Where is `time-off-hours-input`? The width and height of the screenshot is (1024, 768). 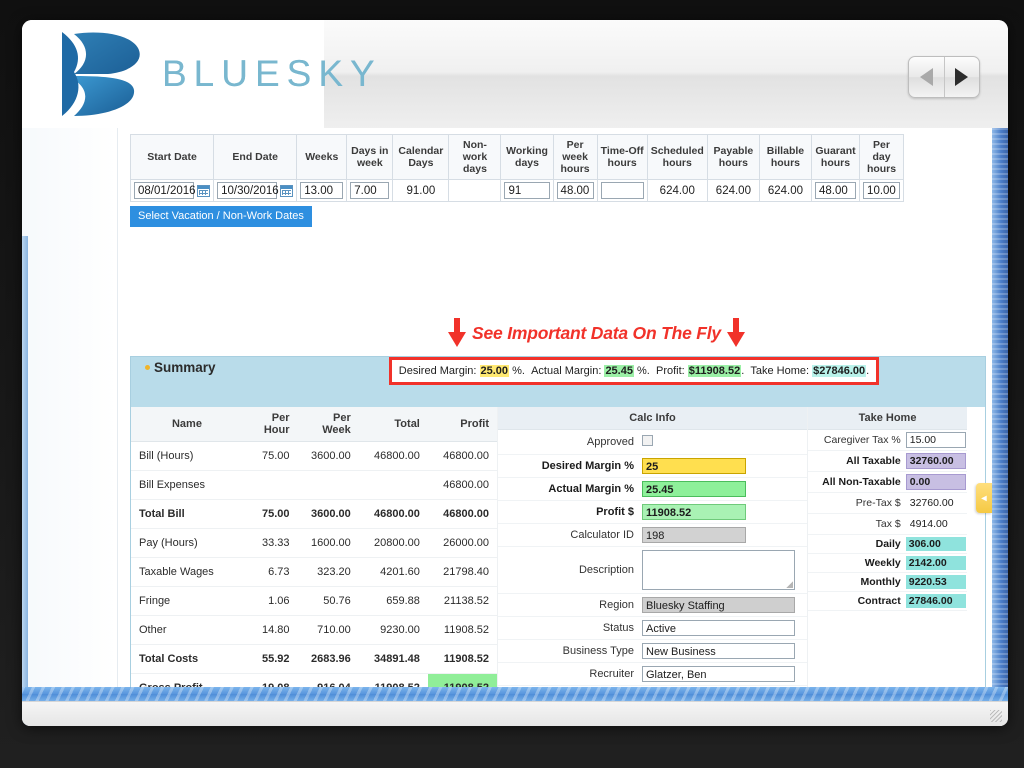
time-off-hours-input is located at coordinates (622, 191).